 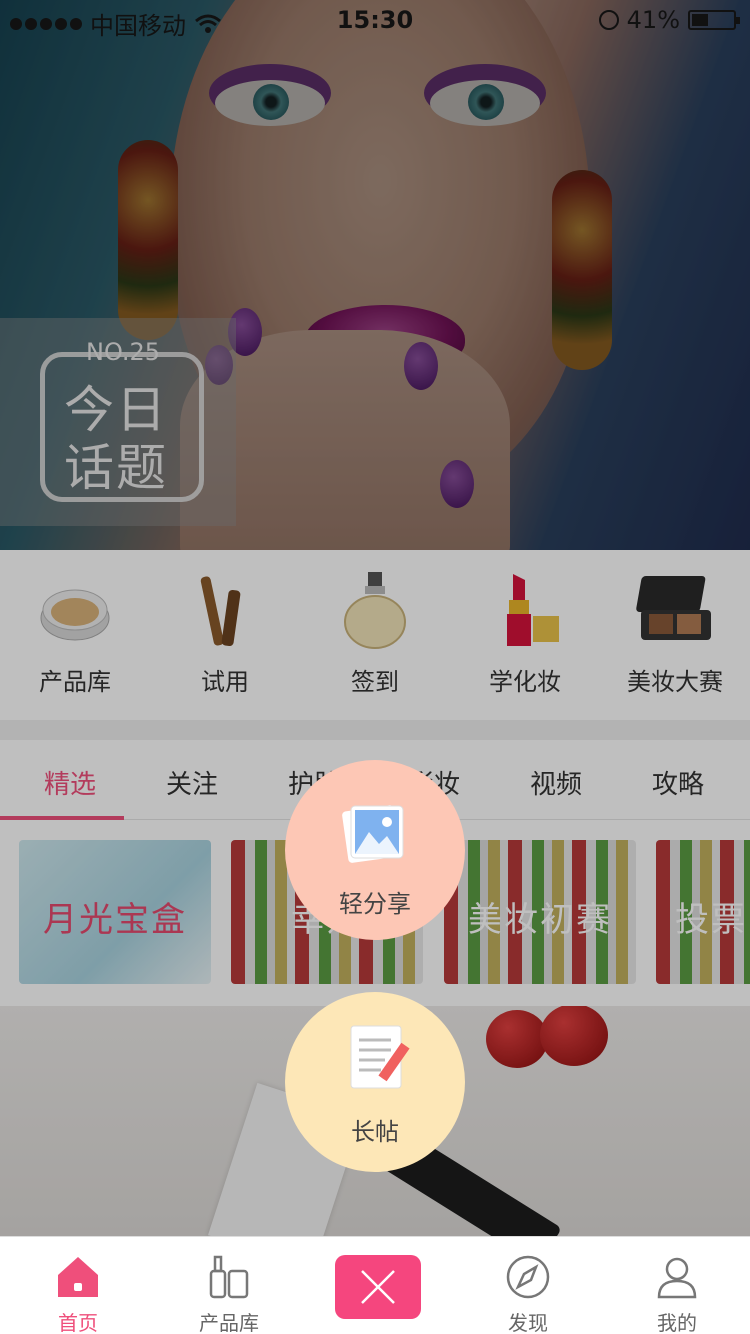 I want to click on notepad-pencil-icon, so click(x=380, y=1057).